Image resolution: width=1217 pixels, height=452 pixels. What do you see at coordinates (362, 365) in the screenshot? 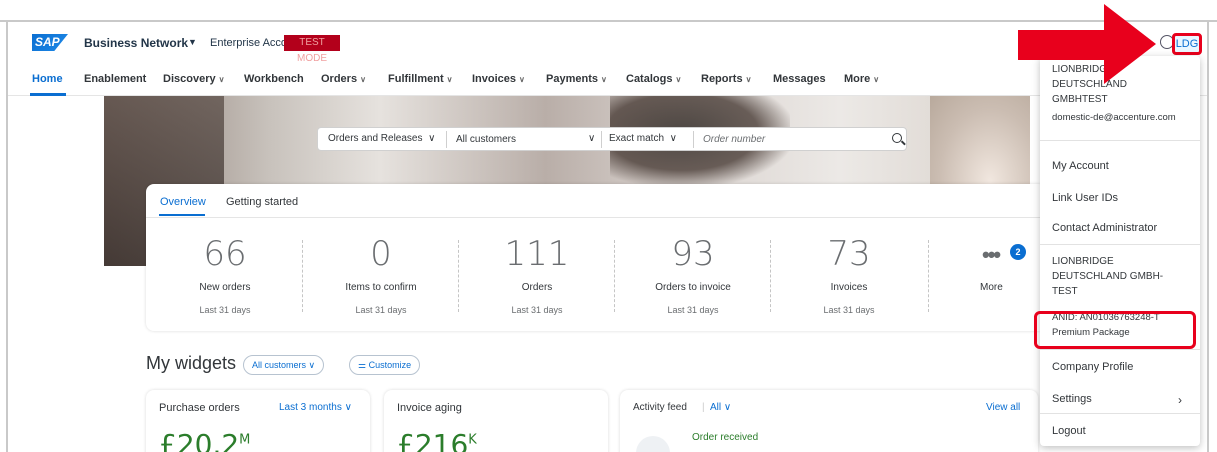
I see `sliders-icon: ⚌` at bounding box center [362, 365].